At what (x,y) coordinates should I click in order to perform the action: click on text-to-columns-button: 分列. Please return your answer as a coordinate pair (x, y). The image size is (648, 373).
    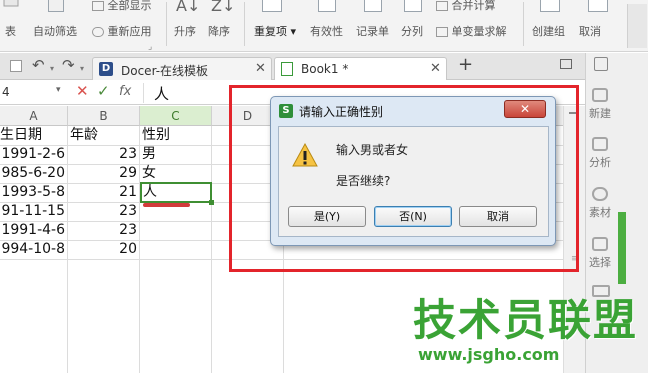
    Looking at the image, I should click on (412, 31).